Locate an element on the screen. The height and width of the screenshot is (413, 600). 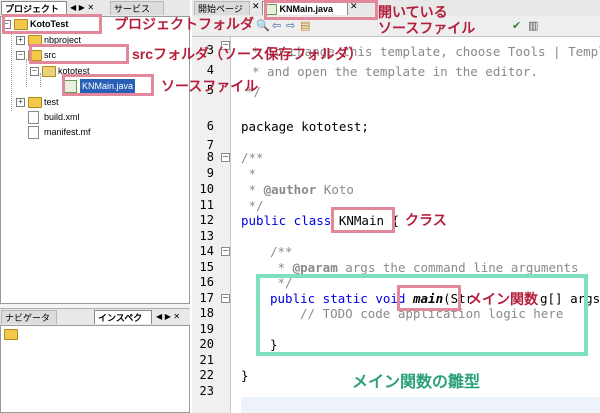
javadoc-text: args the command line arguments is located at coordinates (458, 267).